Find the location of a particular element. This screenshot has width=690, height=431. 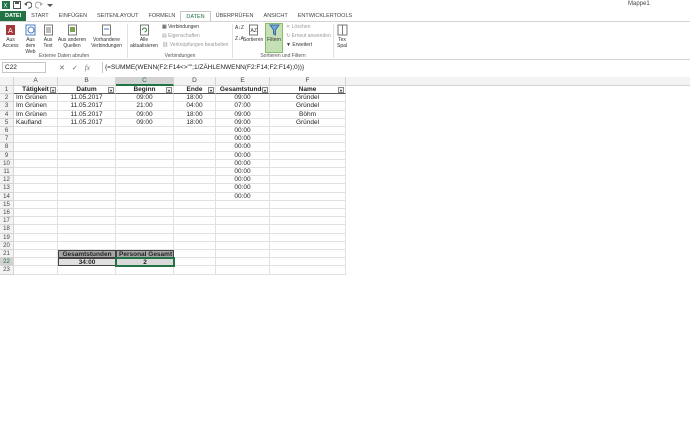

row-header: 3 is located at coordinates (7, 106).